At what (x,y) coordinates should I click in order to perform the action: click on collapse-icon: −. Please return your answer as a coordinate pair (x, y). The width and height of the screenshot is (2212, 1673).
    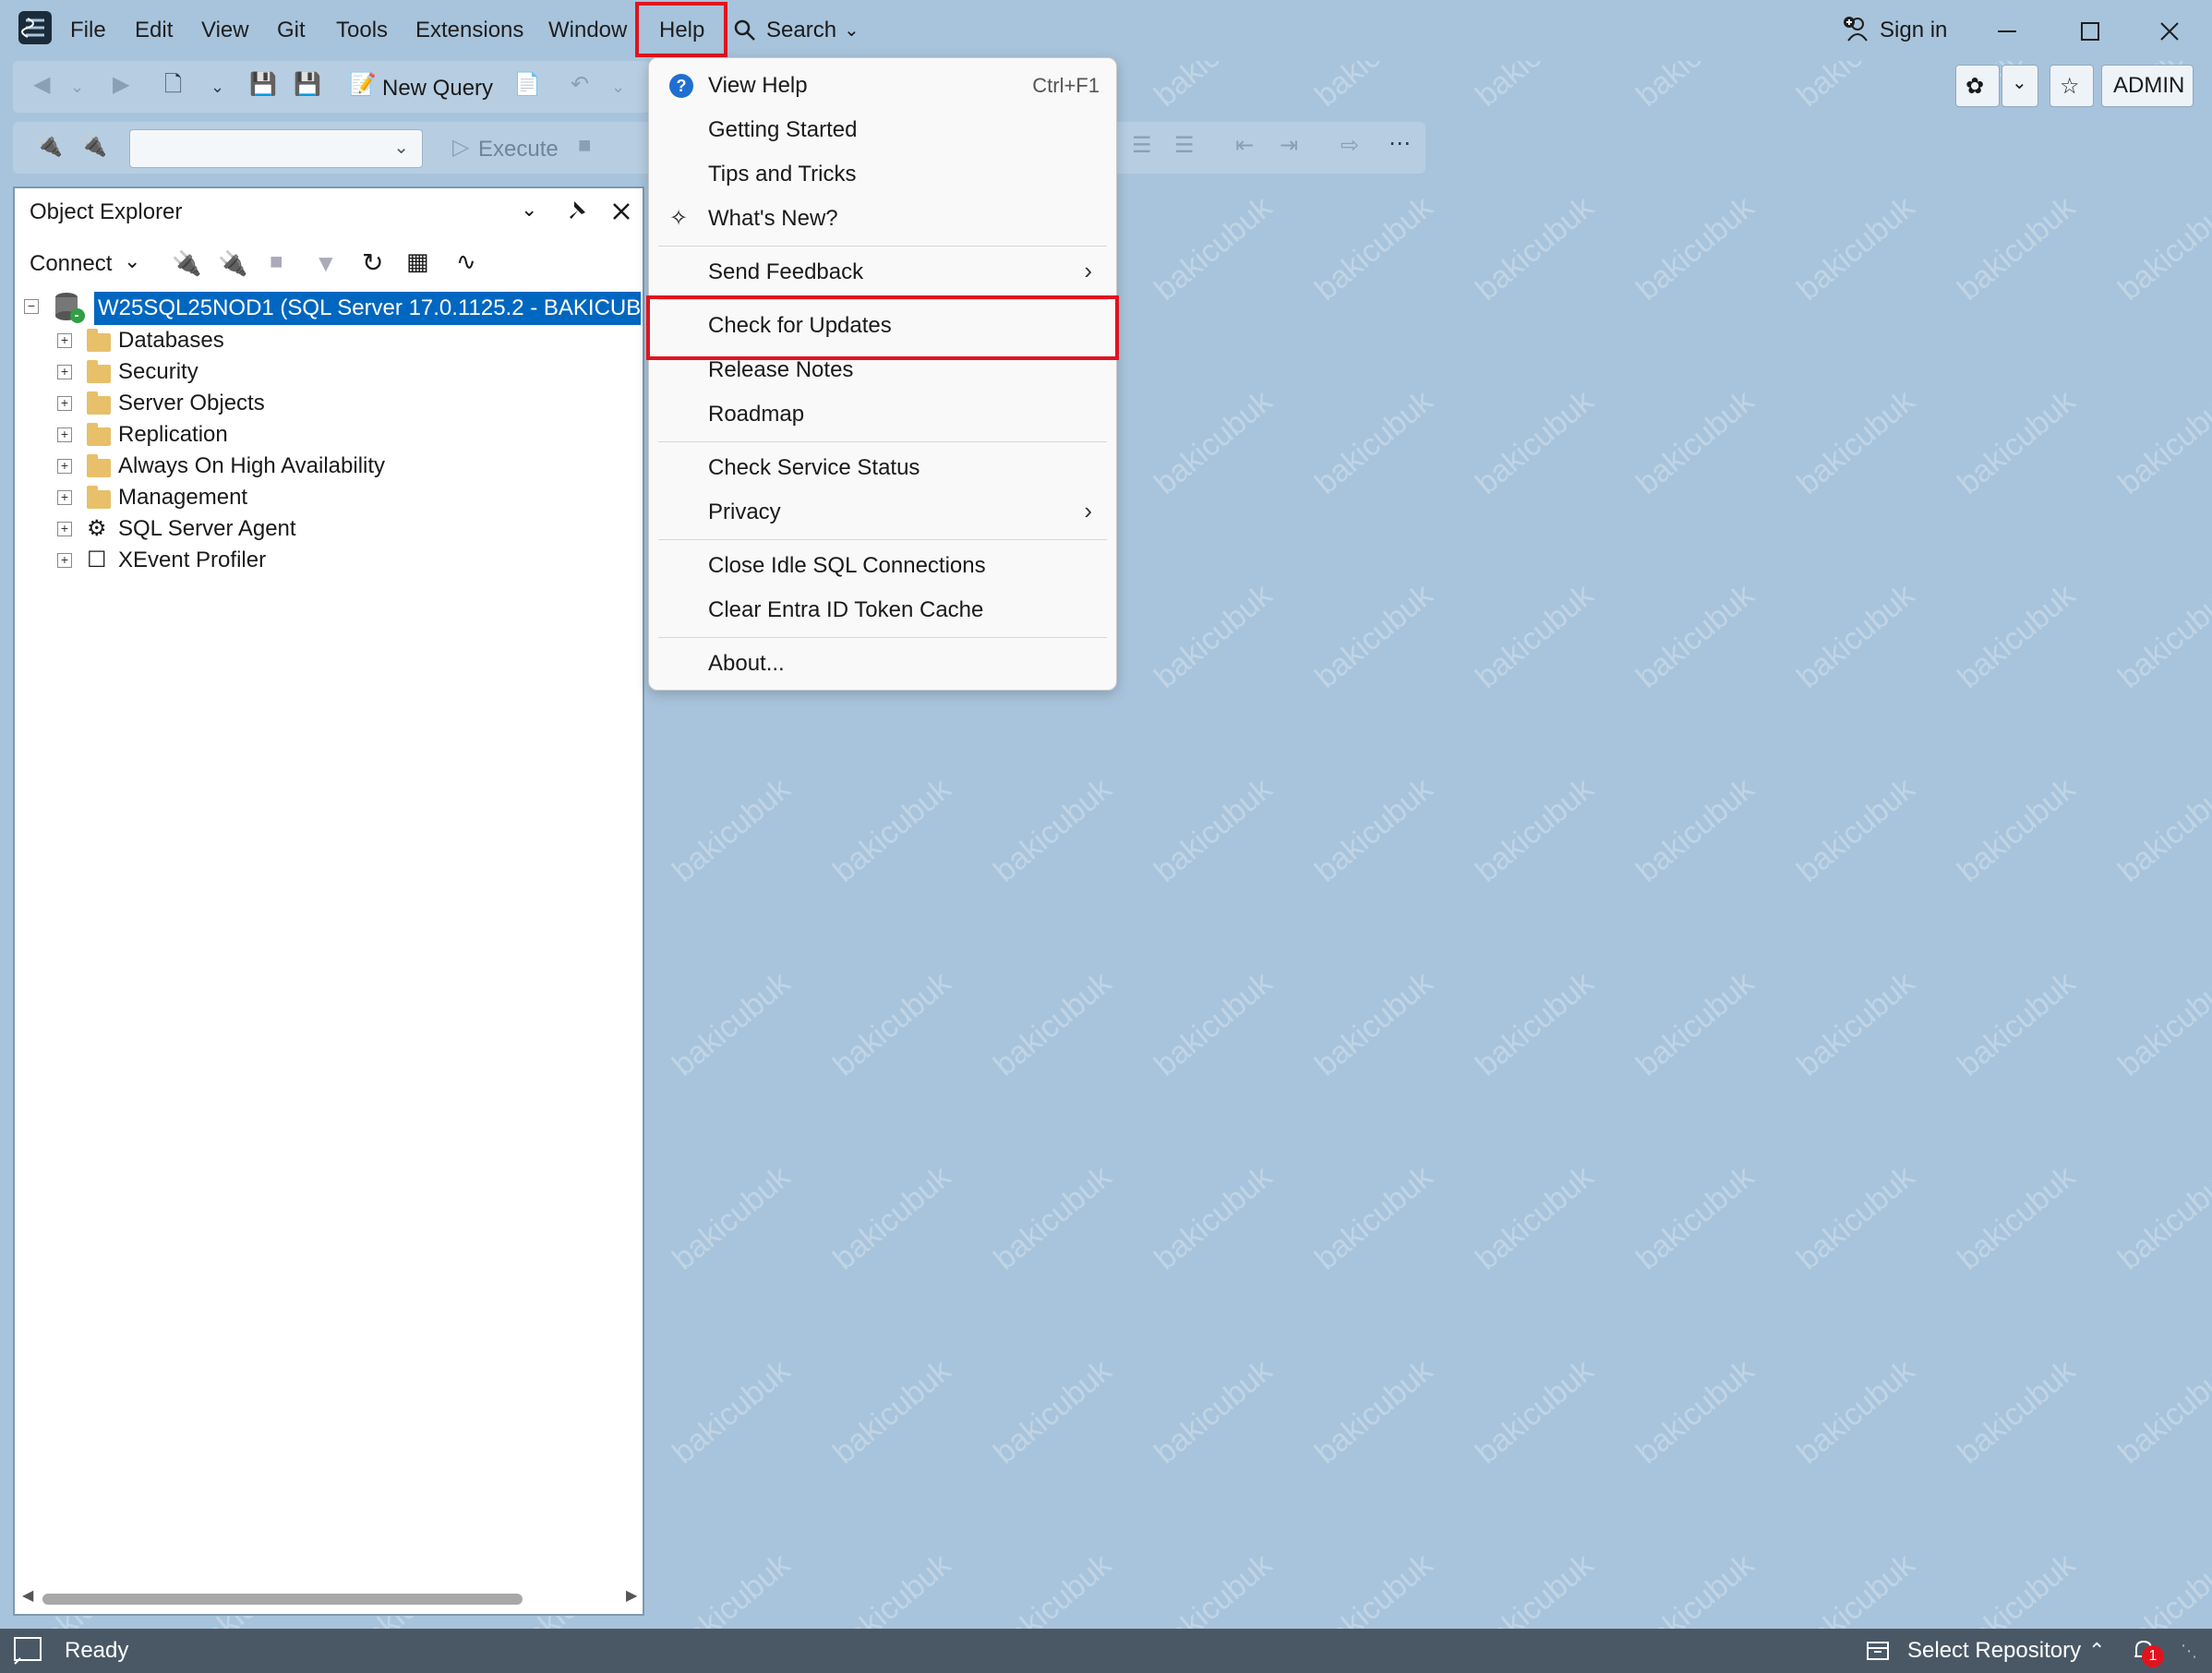
    Looking at the image, I should click on (31, 307).